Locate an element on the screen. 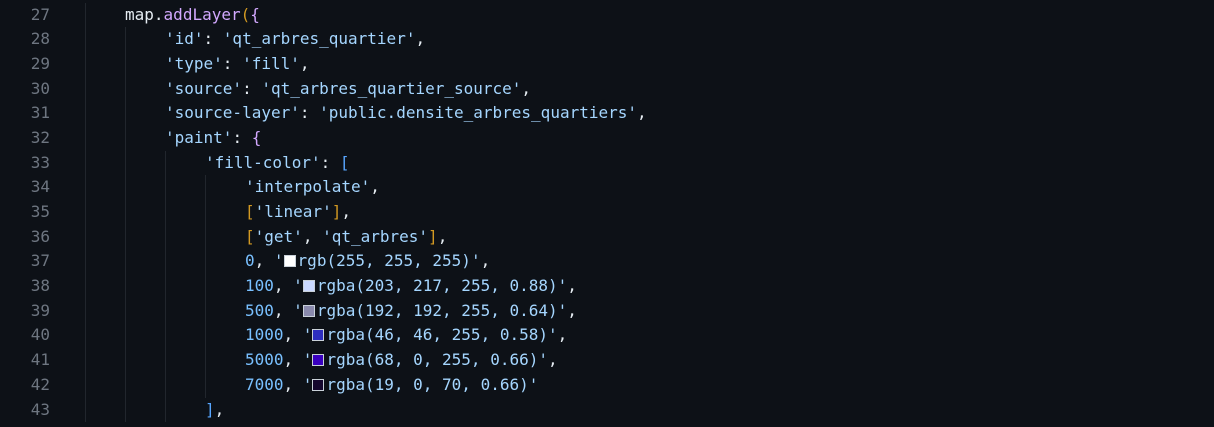 This screenshot has width=1214, height=427. code-token: . is located at coordinates (158, 14).